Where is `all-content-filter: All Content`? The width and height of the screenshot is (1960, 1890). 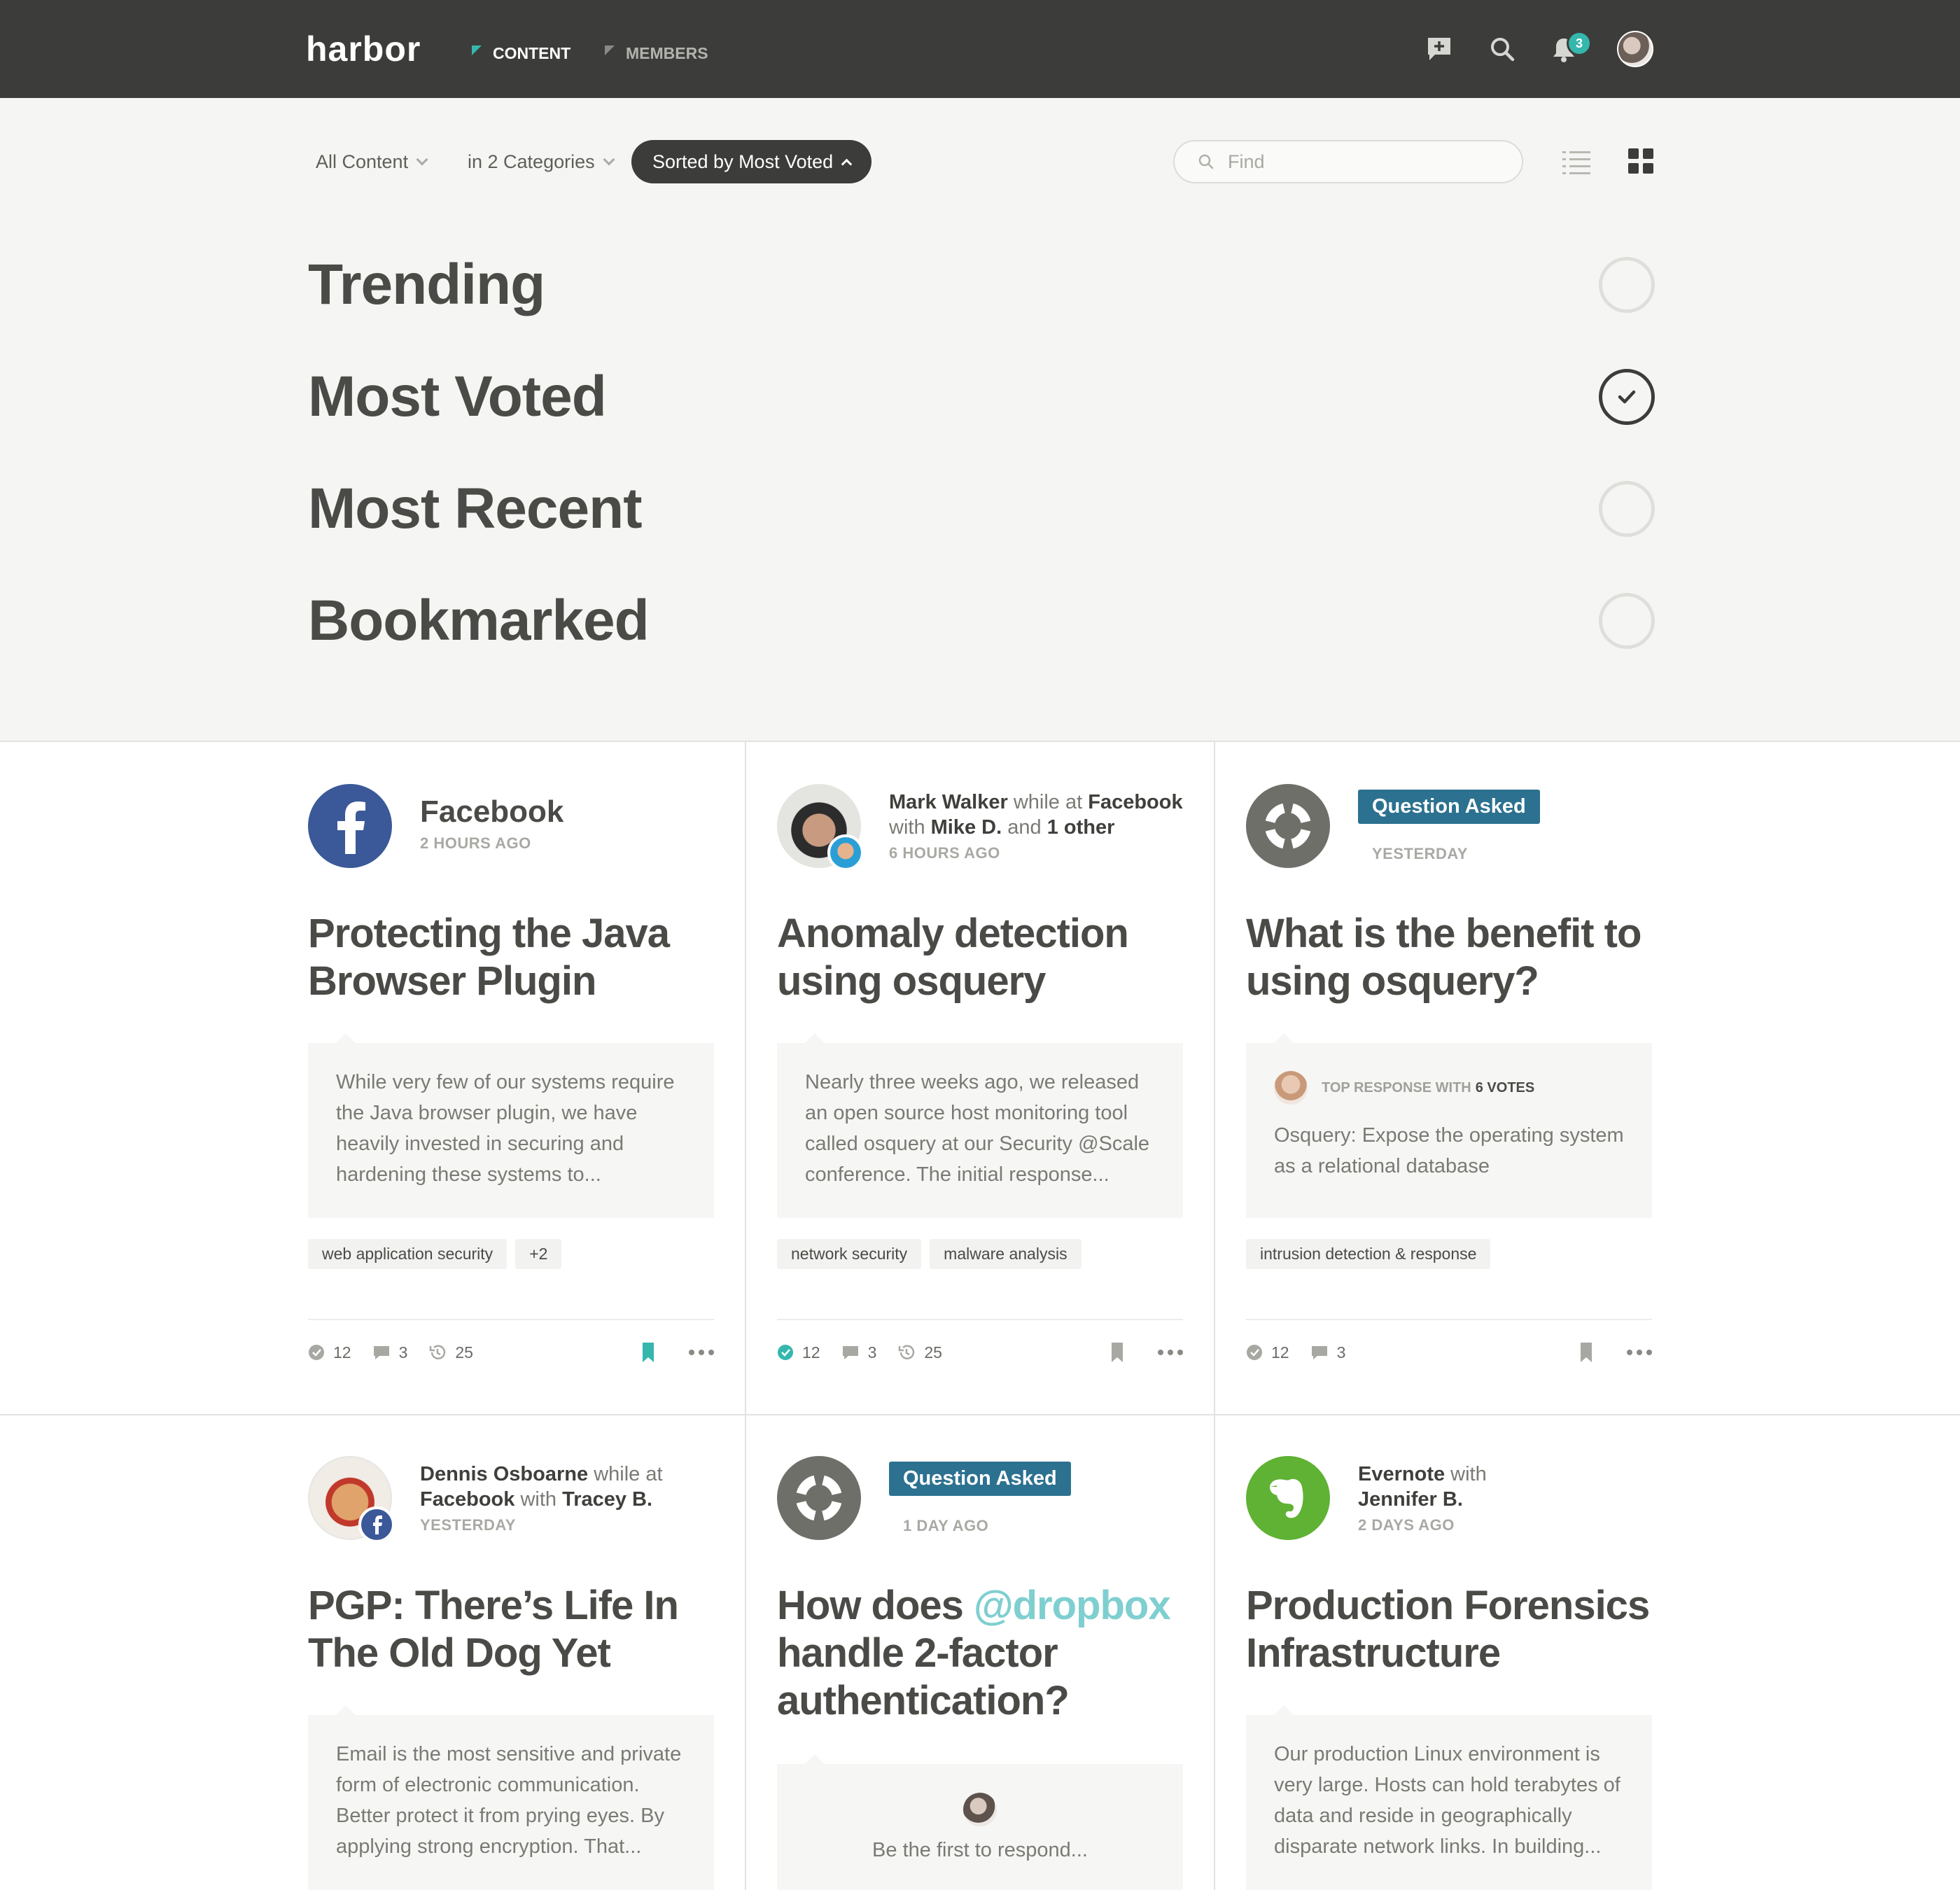
all-content-filter: All Content is located at coordinates (372, 161).